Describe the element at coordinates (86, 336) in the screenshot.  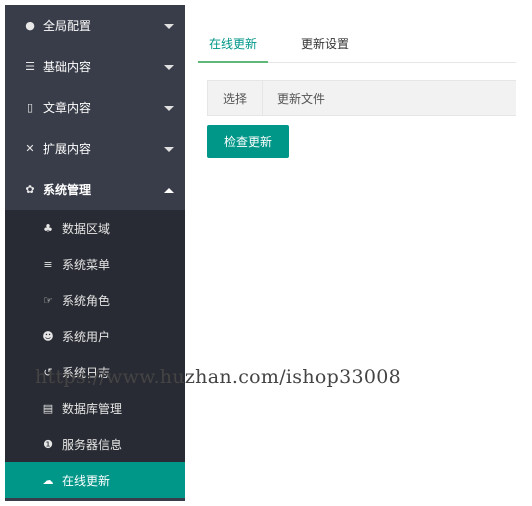
I see `sidebar-item-label: 系统用户` at that location.